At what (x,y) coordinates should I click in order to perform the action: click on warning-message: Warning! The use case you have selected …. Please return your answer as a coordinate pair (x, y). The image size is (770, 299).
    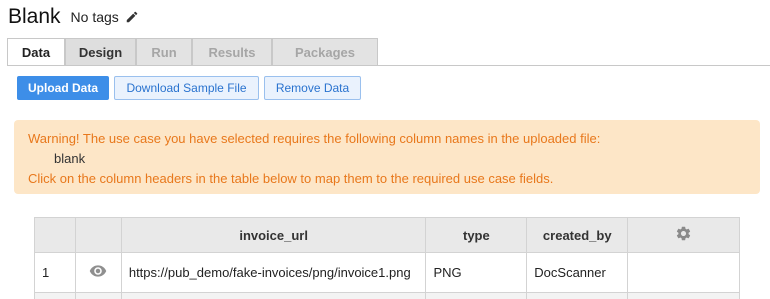
    Looking at the image, I should click on (314, 138).